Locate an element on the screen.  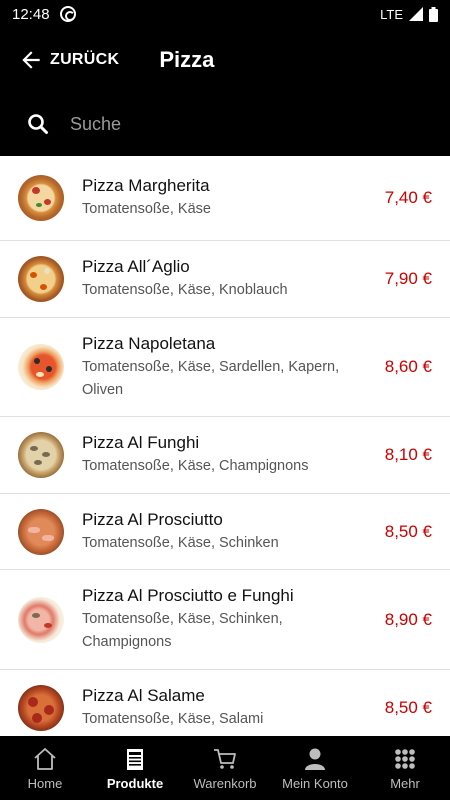
battery-icon is located at coordinates (433, 14).